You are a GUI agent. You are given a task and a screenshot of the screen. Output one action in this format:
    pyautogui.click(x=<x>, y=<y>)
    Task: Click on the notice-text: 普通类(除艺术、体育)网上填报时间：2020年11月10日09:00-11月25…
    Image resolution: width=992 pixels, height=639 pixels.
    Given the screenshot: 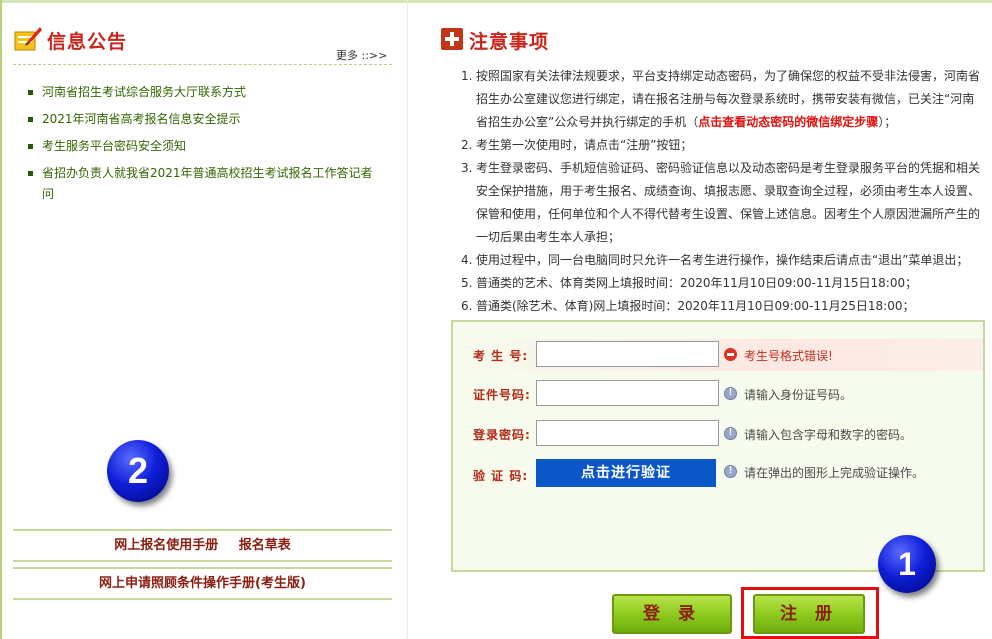 What is the action you would take?
    pyautogui.click(x=695, y=306)
    